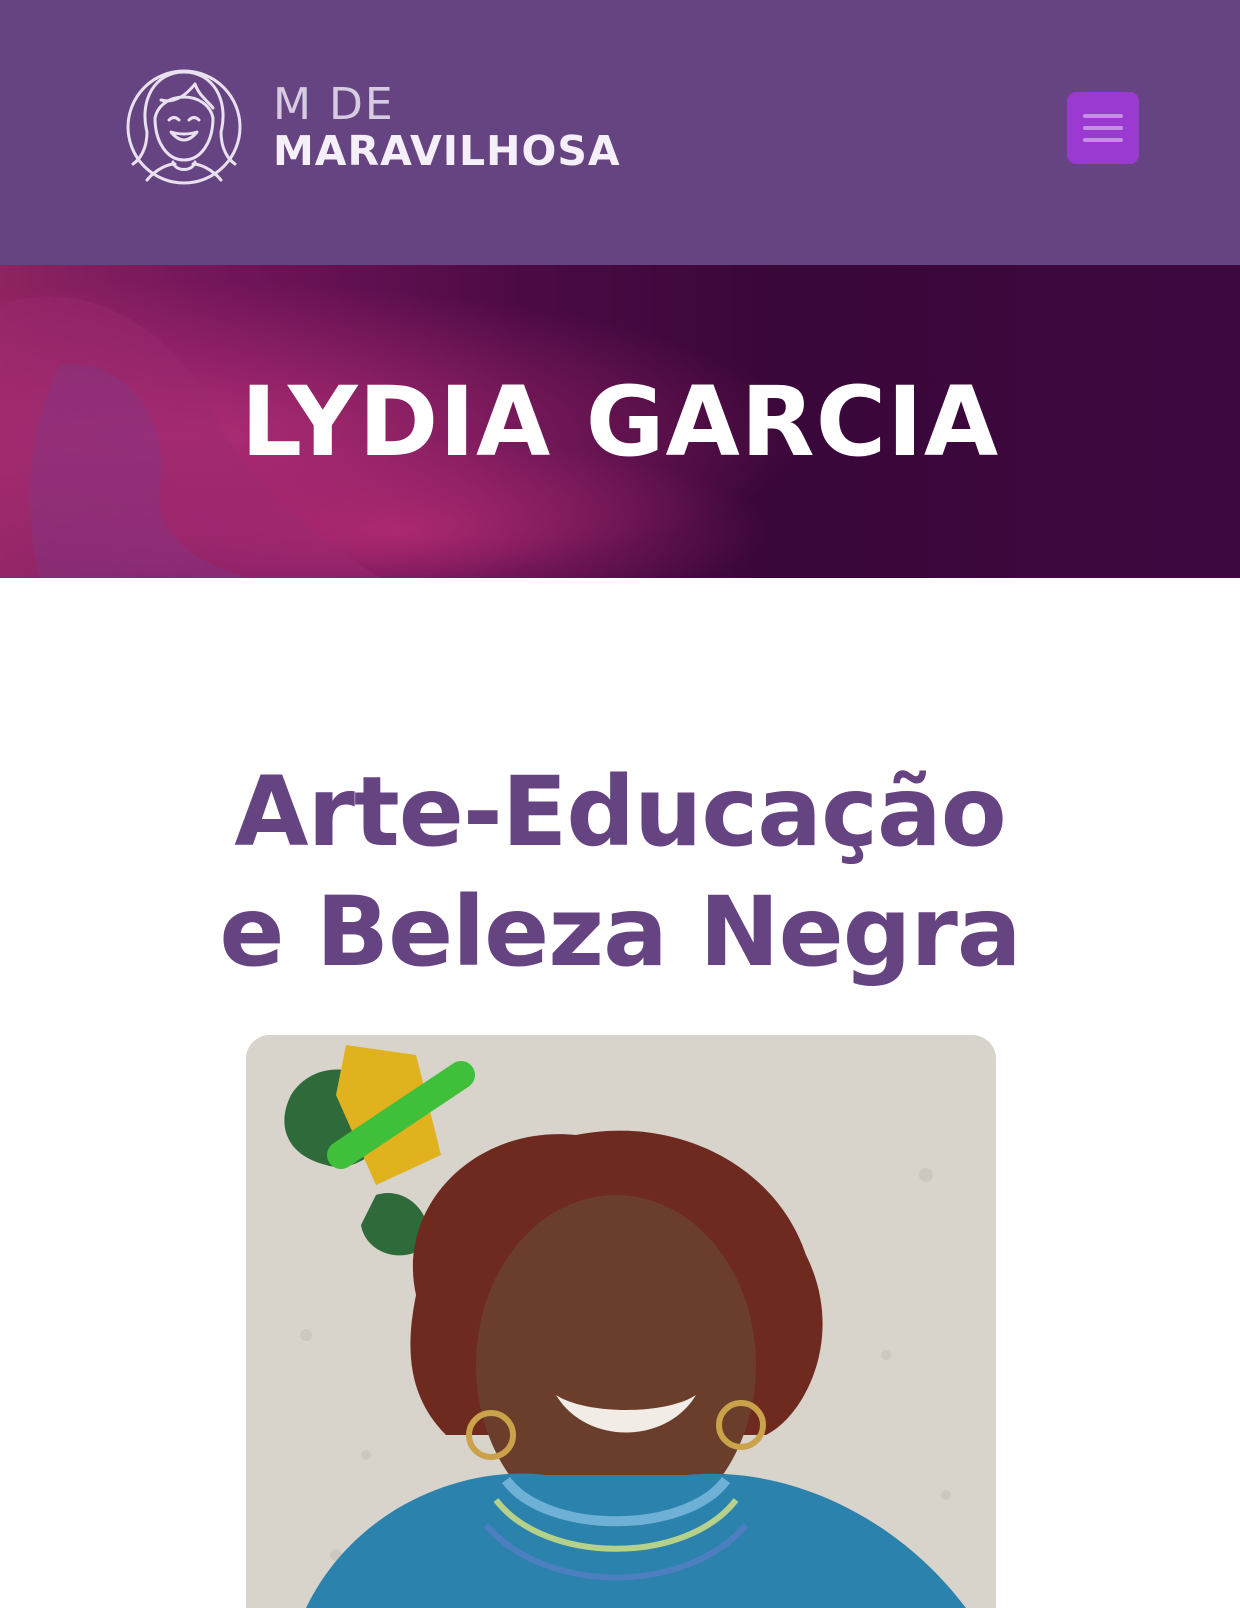 This screenshot has width=1240, height=1608. I want to click on site-logo: M DE MARAVILHOSA, so click(405, 127).